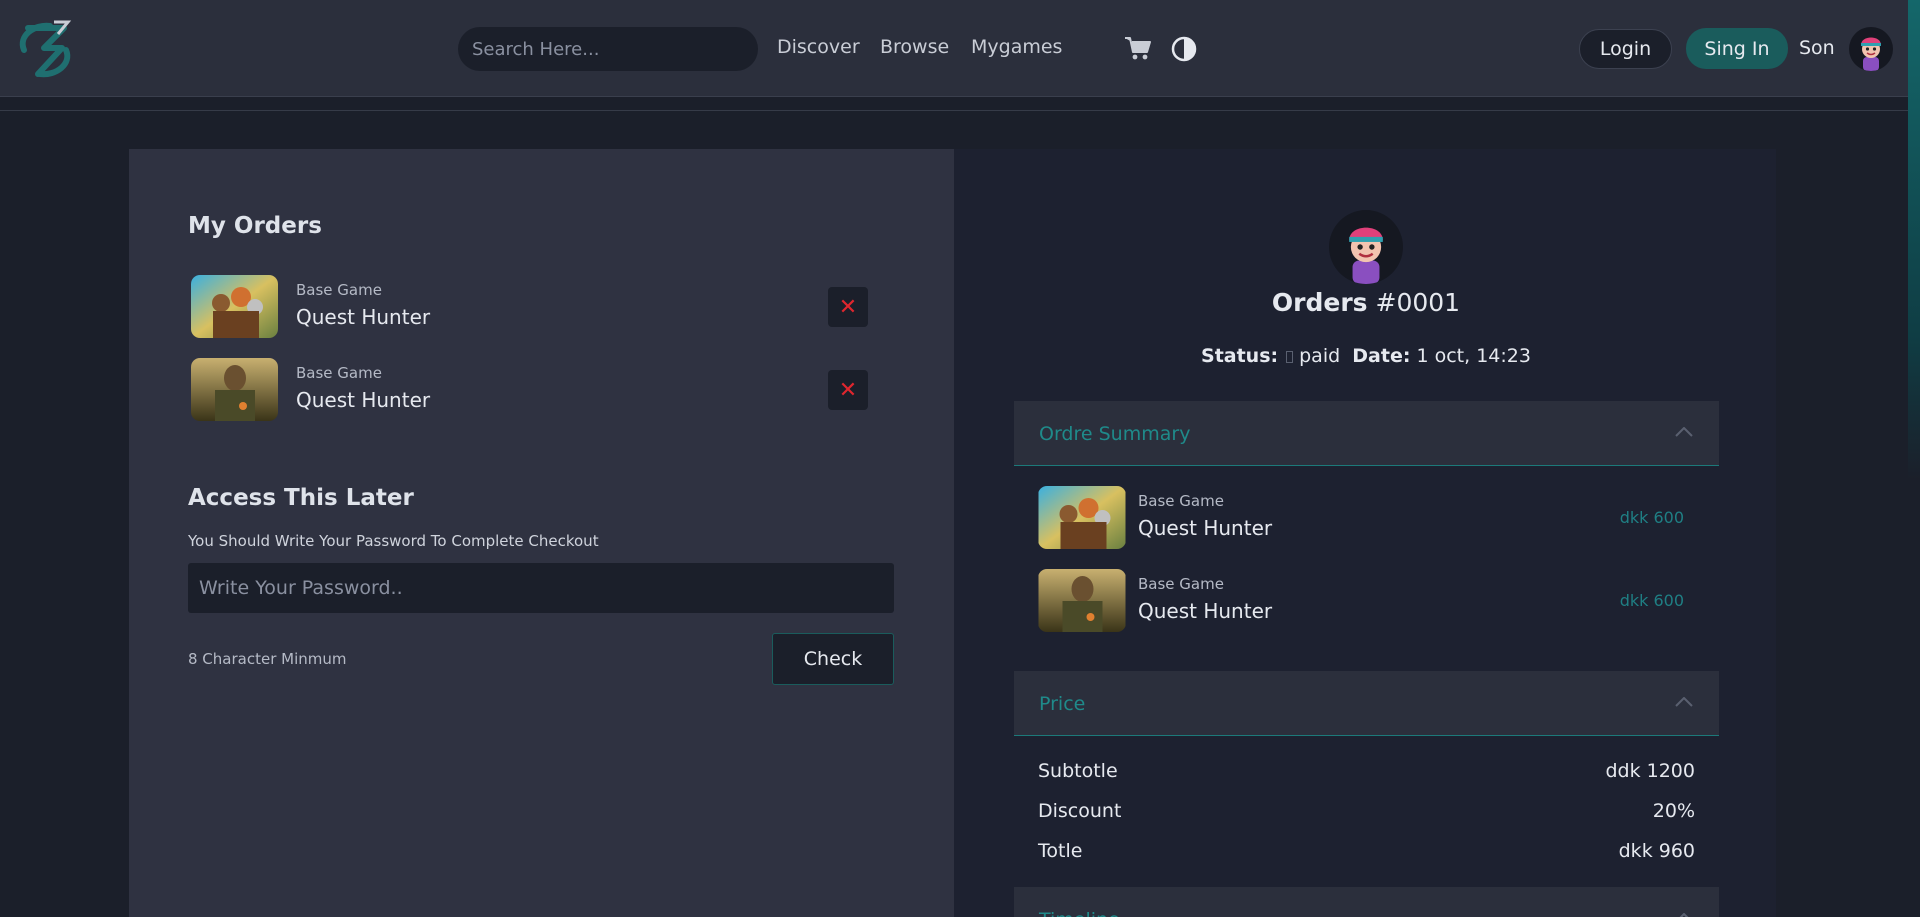 This screenshot has height=917, width=1920. I want to click on password-input, so click(541, 588).